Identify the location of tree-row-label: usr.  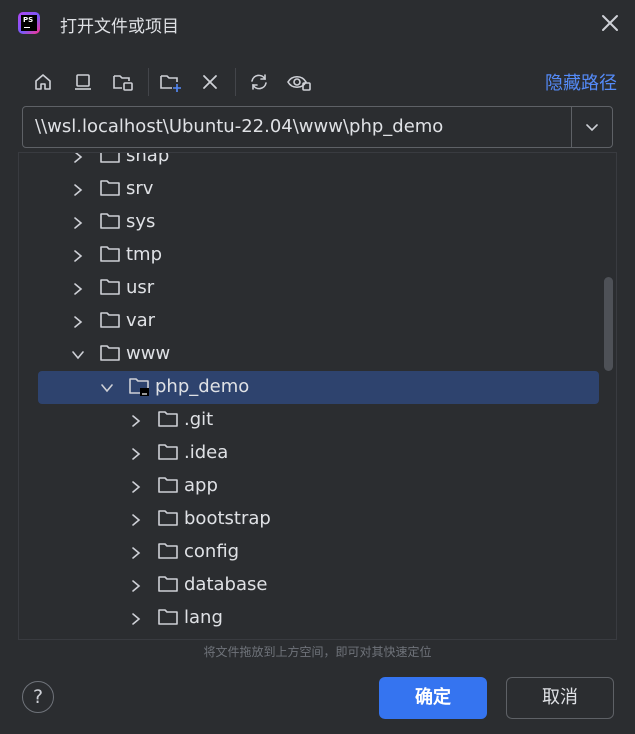
(140, 287).